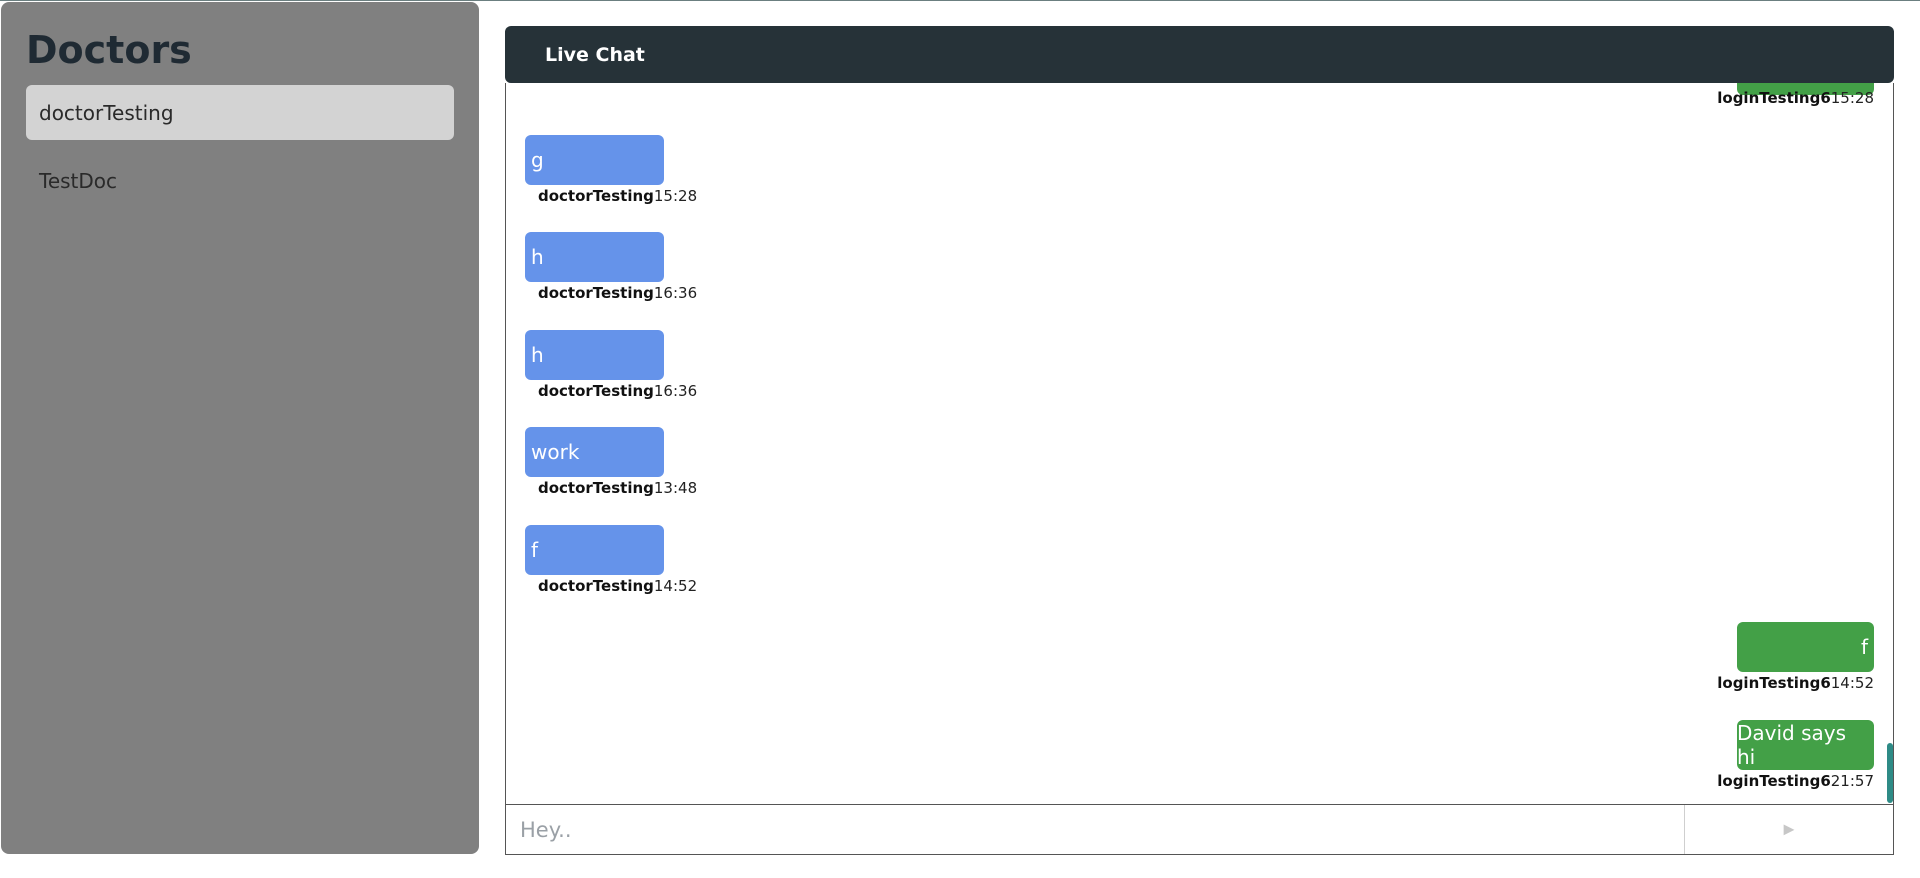  Describe the element at coordinates (1095, 829) in the screenshot. I see `message-input` at that location.